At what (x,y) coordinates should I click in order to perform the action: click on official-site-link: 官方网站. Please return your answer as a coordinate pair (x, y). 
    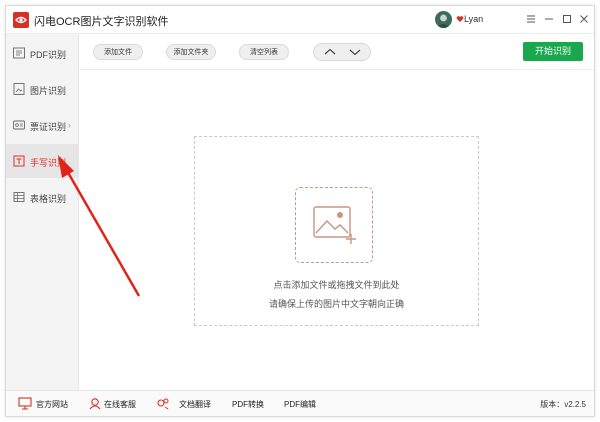
    Looking at the image, I should click on (52, 404).